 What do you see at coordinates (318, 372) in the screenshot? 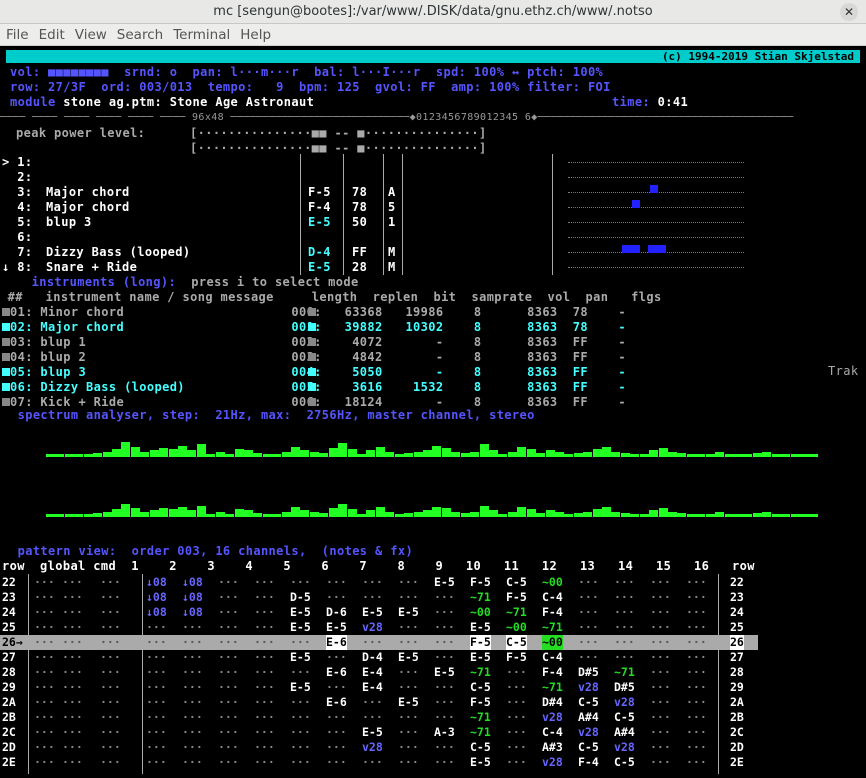
I see `instrument-row: 05: blup 3 004: 5050 - 8 8363 FF -` at bounding box center [318, 372].